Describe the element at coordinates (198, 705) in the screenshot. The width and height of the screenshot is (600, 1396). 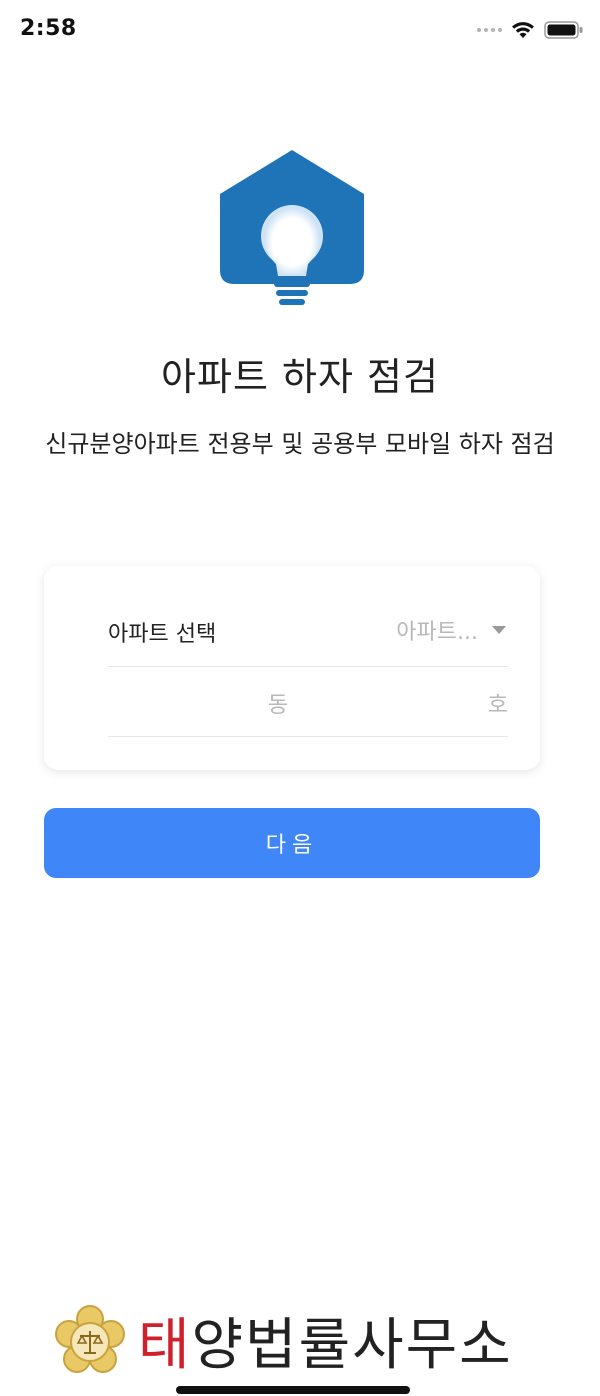
I see `dong-input` at that location.